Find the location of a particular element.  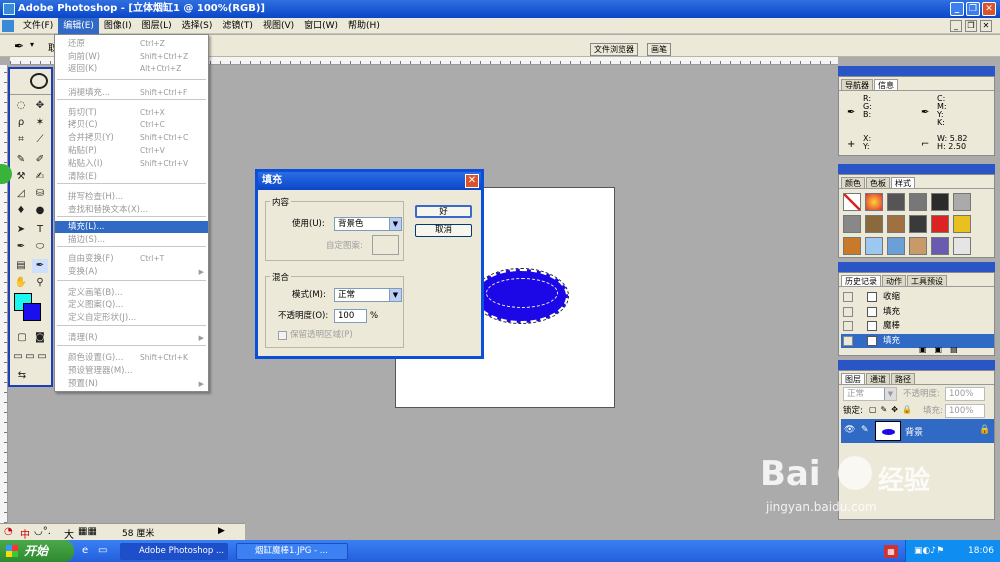

history-panel-titlebar is located at coordinates (916, 267).